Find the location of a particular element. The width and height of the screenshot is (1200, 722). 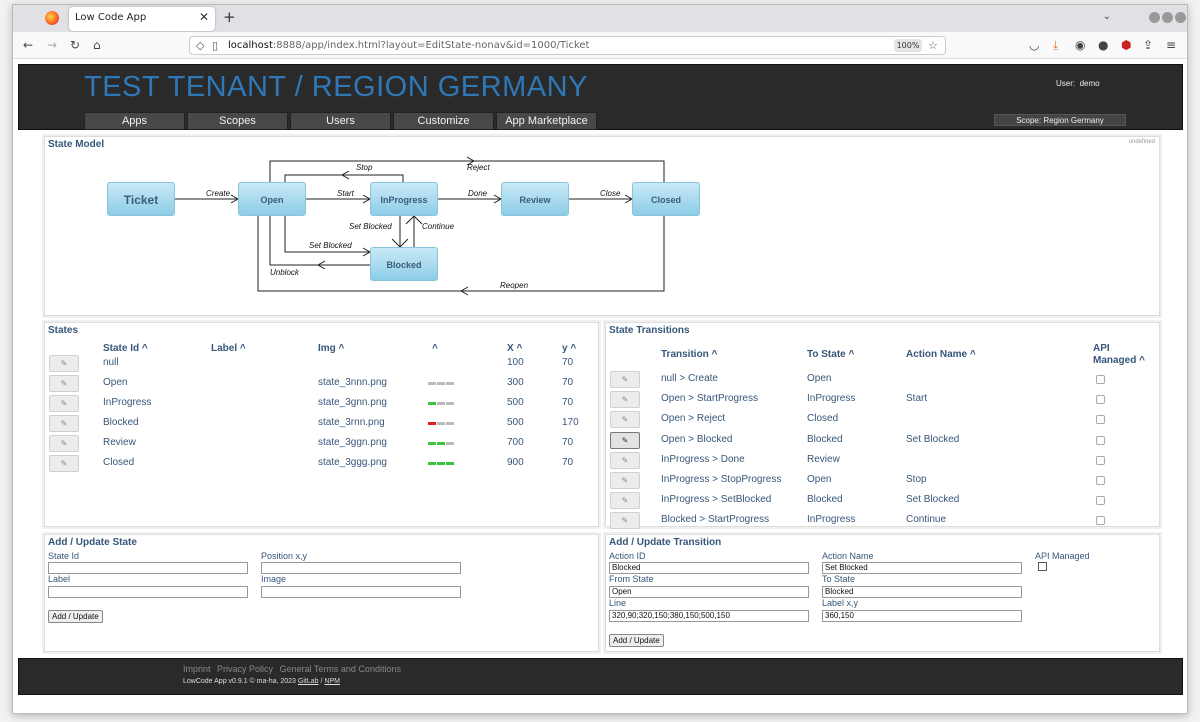

action-id-input: Blocked is located at coordinates (709, 568).